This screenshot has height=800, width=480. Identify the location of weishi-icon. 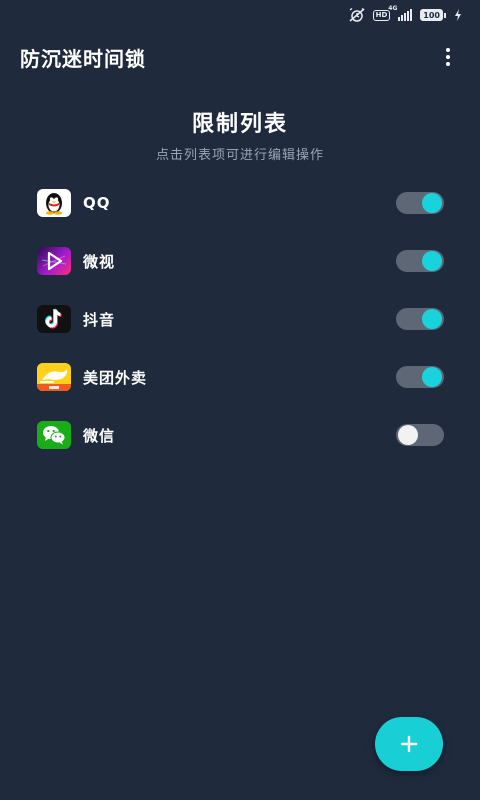
(54, 261).